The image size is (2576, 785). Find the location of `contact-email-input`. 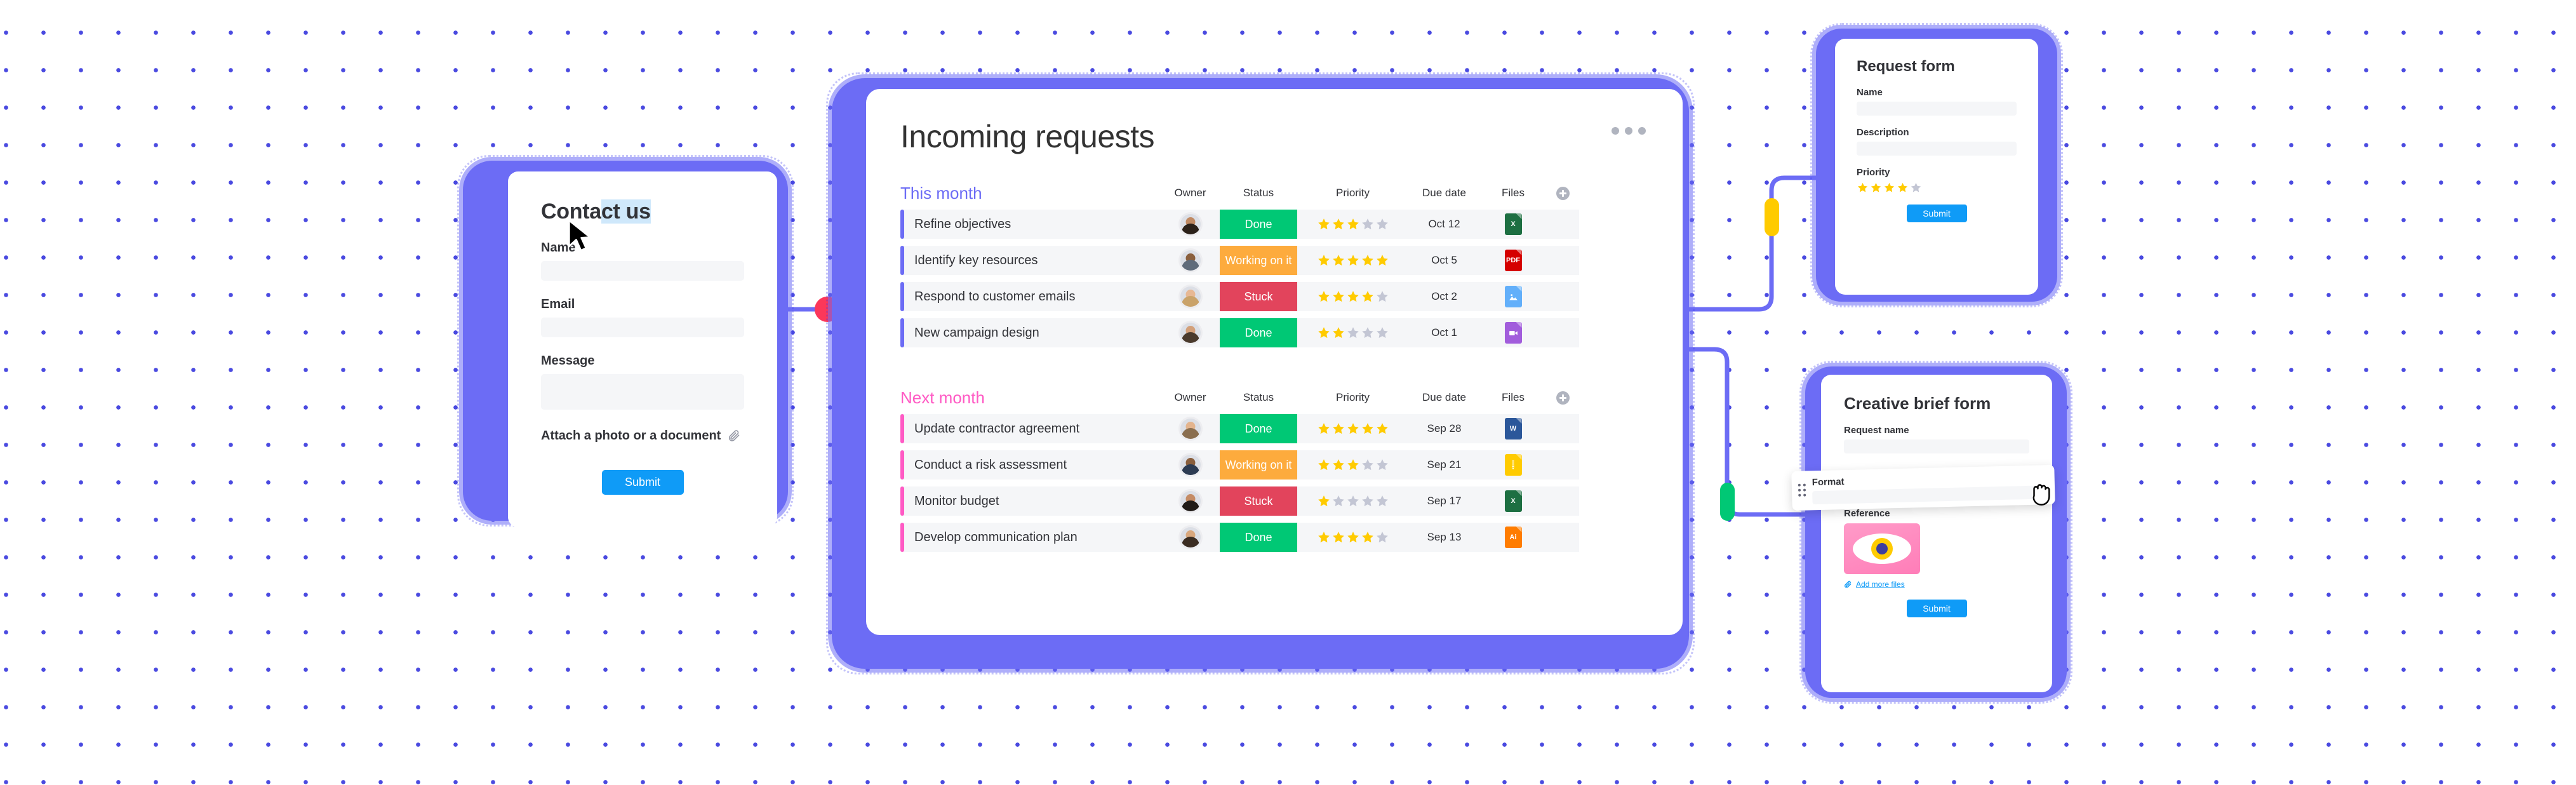

contact-email-input is located at coordinates (642, 327).